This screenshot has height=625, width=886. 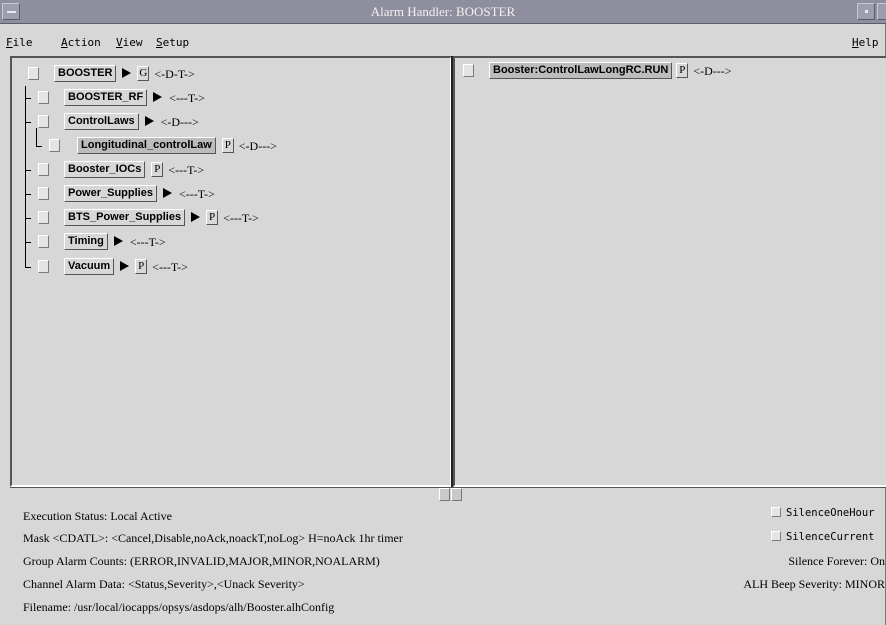 What do you see at coordinates (456, 494) in the screenshot?
I see `sash-right-handle` at bounding box center [456, 494].